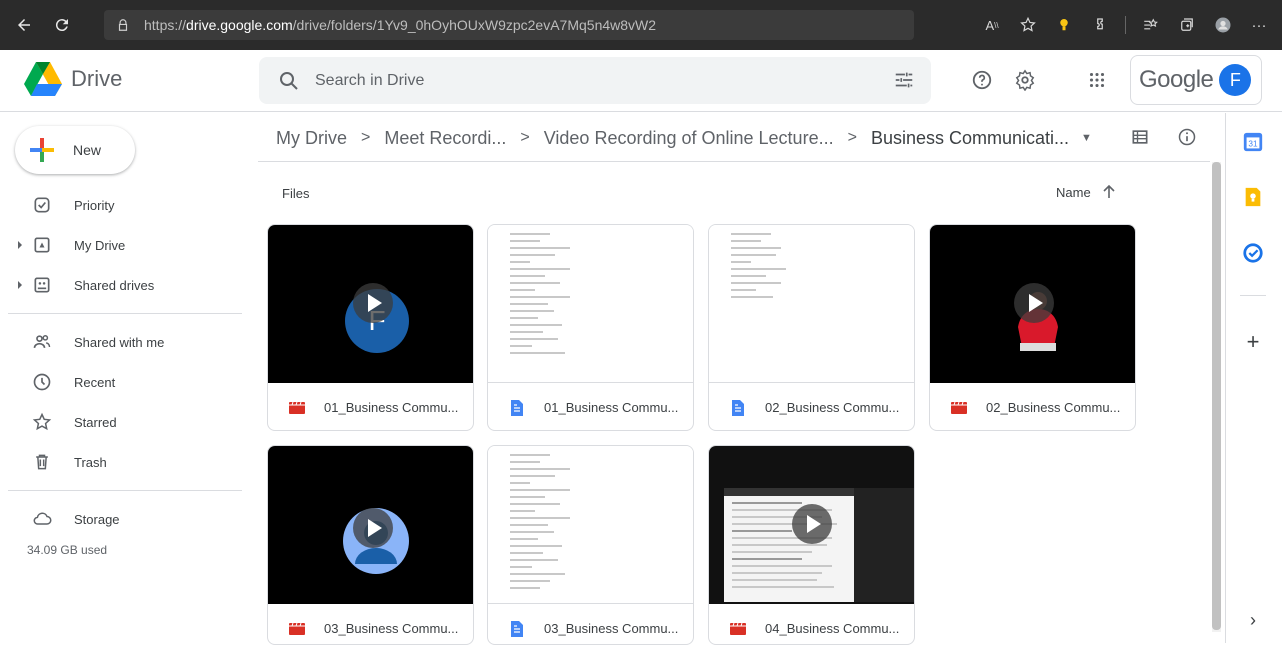 This screenshot has width=1282, height=645. What do you see at coordinates (1253, 378) in the screenshot?
I see `side-panel: 31 + ›` at bounding box center [1253, 378].